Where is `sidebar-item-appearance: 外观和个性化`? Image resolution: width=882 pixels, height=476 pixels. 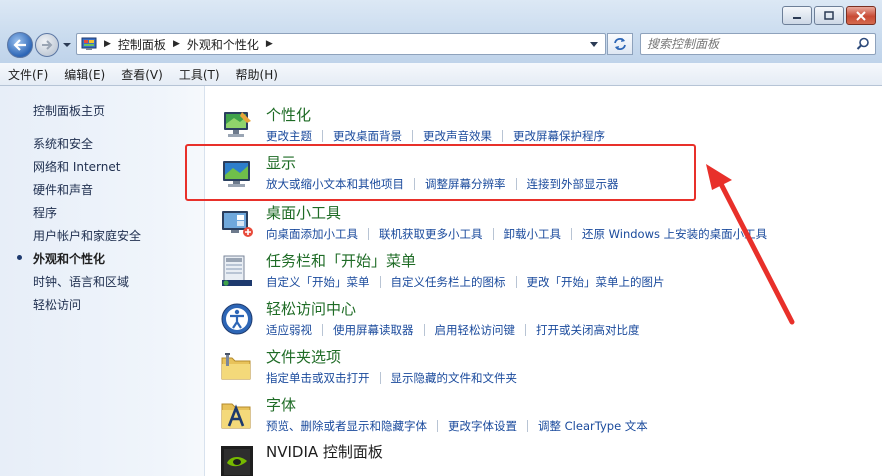 sidebar-item-appearance: 外观和个性化 is located at coordinates (69, 258).